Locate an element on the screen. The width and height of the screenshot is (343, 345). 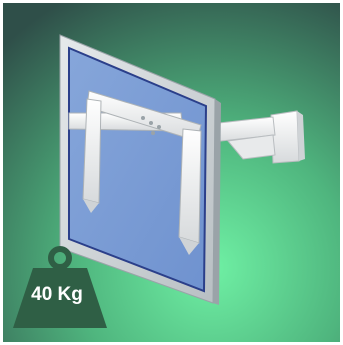
weight-capacity-label: 40 Kg is located at coordinates (57, 294).